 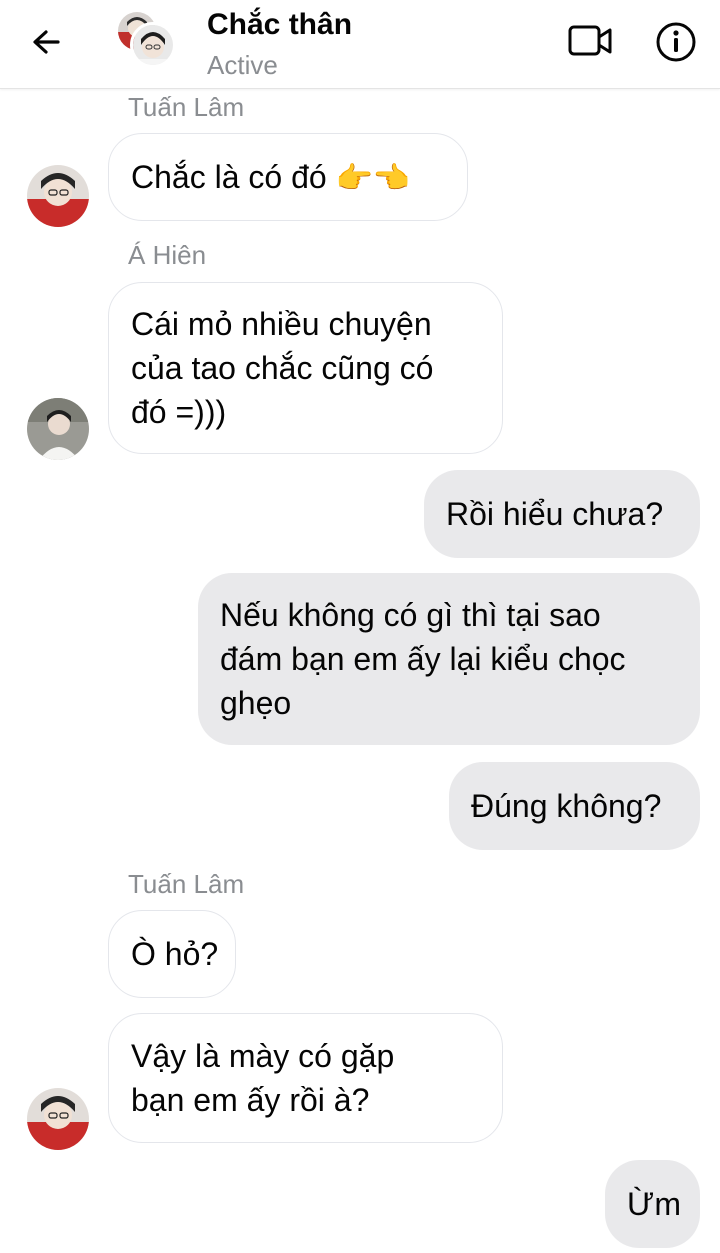 I want to click on chat-title: Chắc thân, so click(x=279, y=25).